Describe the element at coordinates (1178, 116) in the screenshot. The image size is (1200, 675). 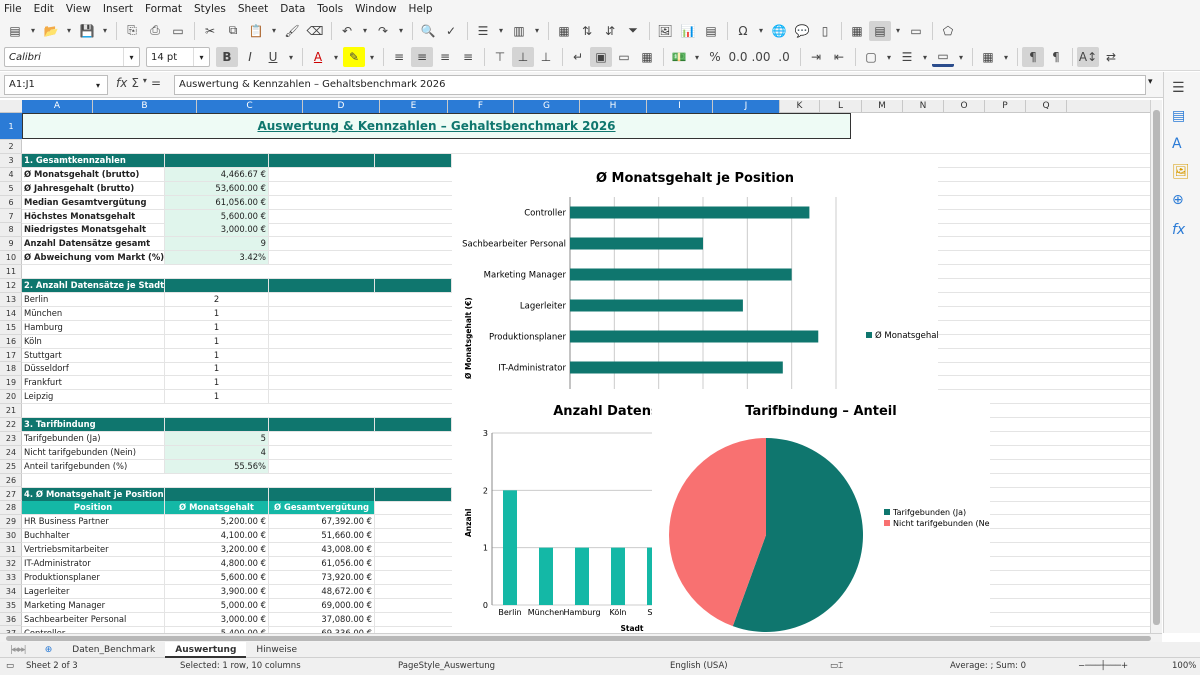
I see `properties-icon: ▤` at that location.